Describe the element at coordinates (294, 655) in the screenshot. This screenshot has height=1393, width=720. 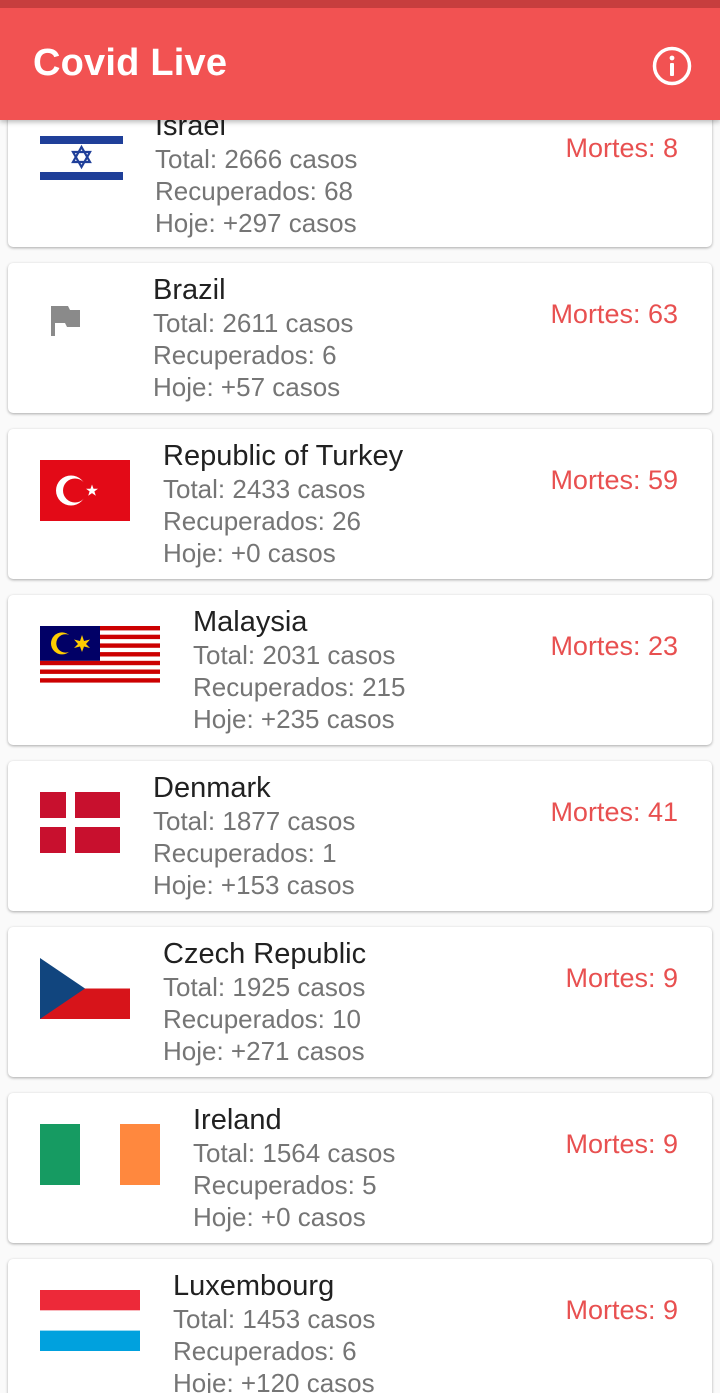
I see `total-cases: Total: 2031 casos` at that location.